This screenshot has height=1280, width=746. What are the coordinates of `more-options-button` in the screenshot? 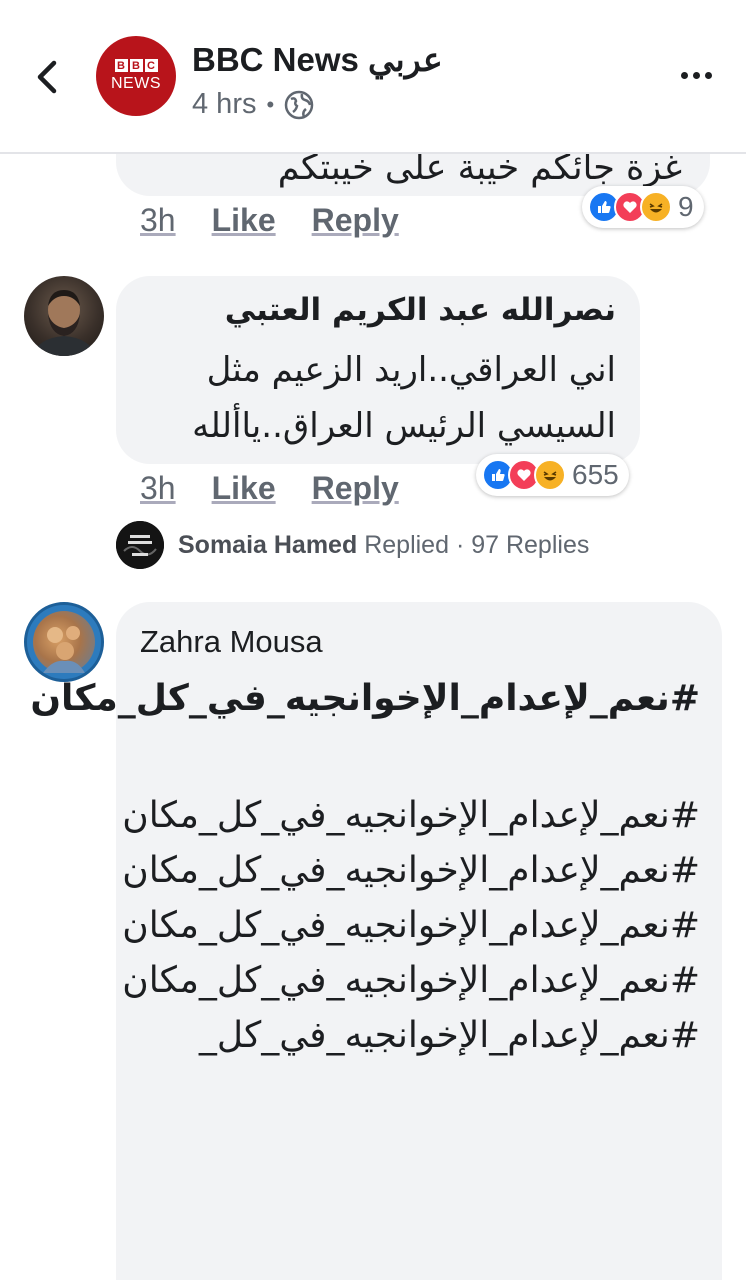 It's located at (696, 75).